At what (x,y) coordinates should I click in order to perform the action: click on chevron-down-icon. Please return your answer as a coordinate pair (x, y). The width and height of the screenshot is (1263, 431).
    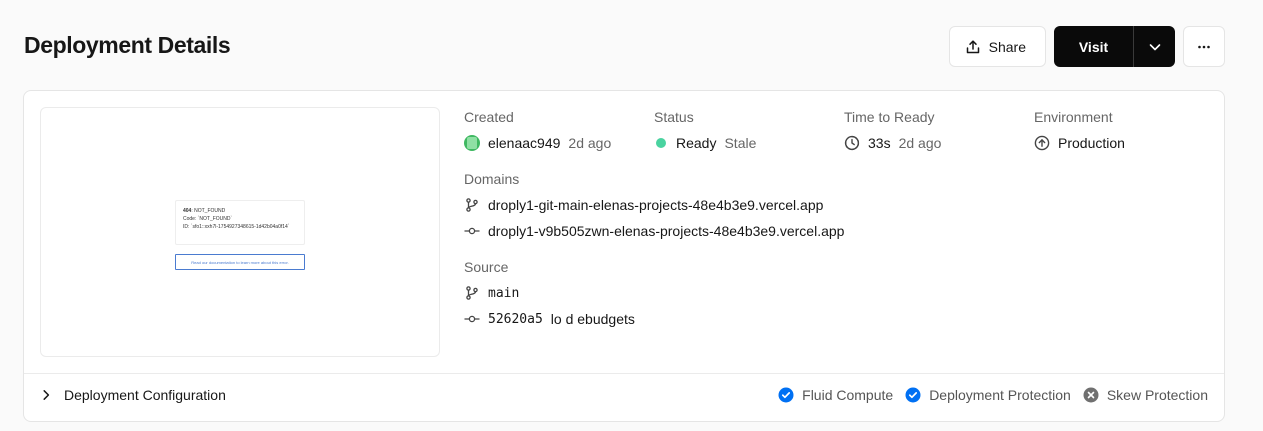
    Looking at the image, I should click on (1155, 47).